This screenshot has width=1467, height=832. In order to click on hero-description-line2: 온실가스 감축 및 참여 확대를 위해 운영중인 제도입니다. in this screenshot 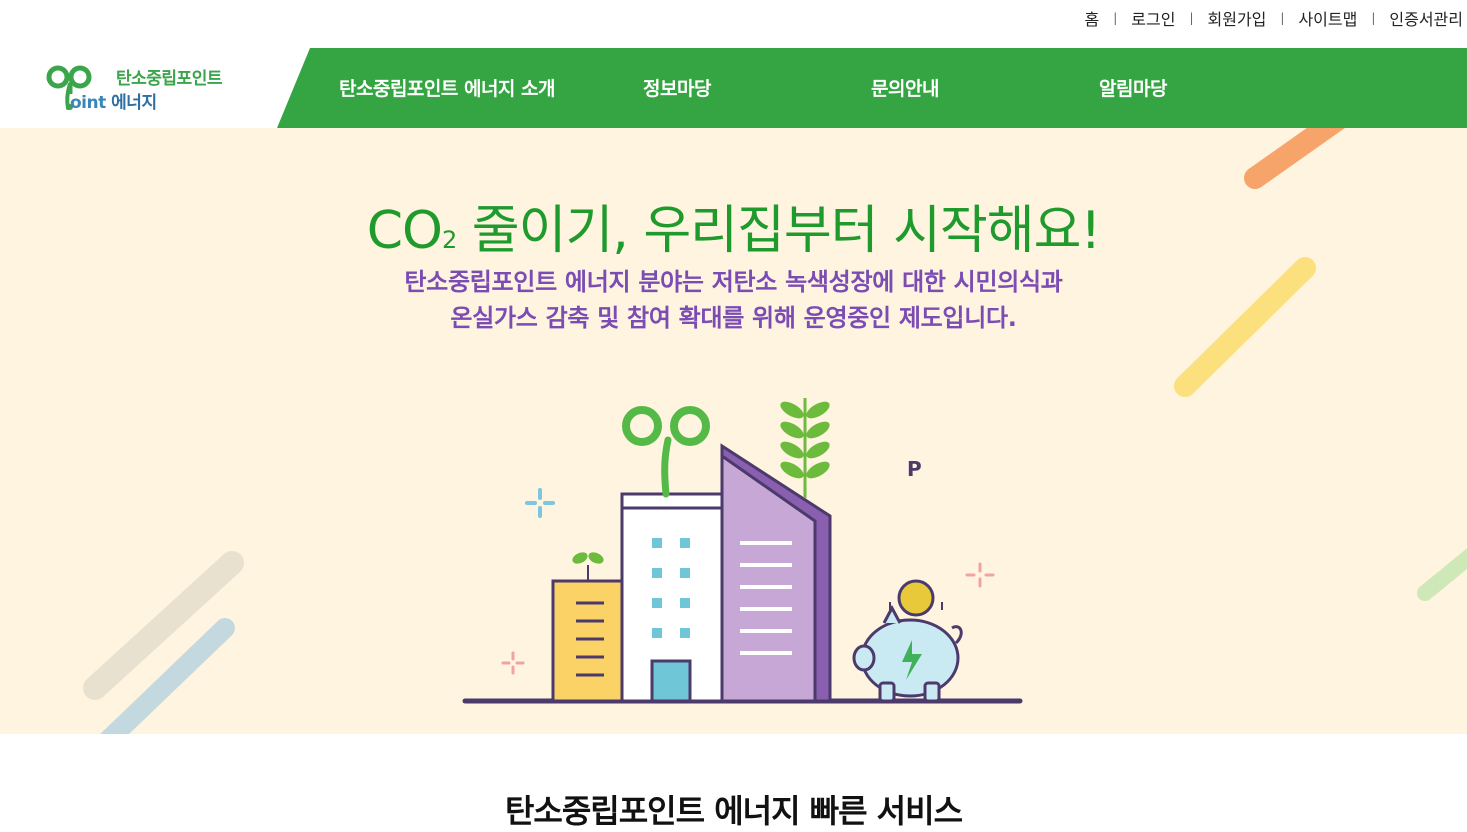, I will do `click(733, 318)`.